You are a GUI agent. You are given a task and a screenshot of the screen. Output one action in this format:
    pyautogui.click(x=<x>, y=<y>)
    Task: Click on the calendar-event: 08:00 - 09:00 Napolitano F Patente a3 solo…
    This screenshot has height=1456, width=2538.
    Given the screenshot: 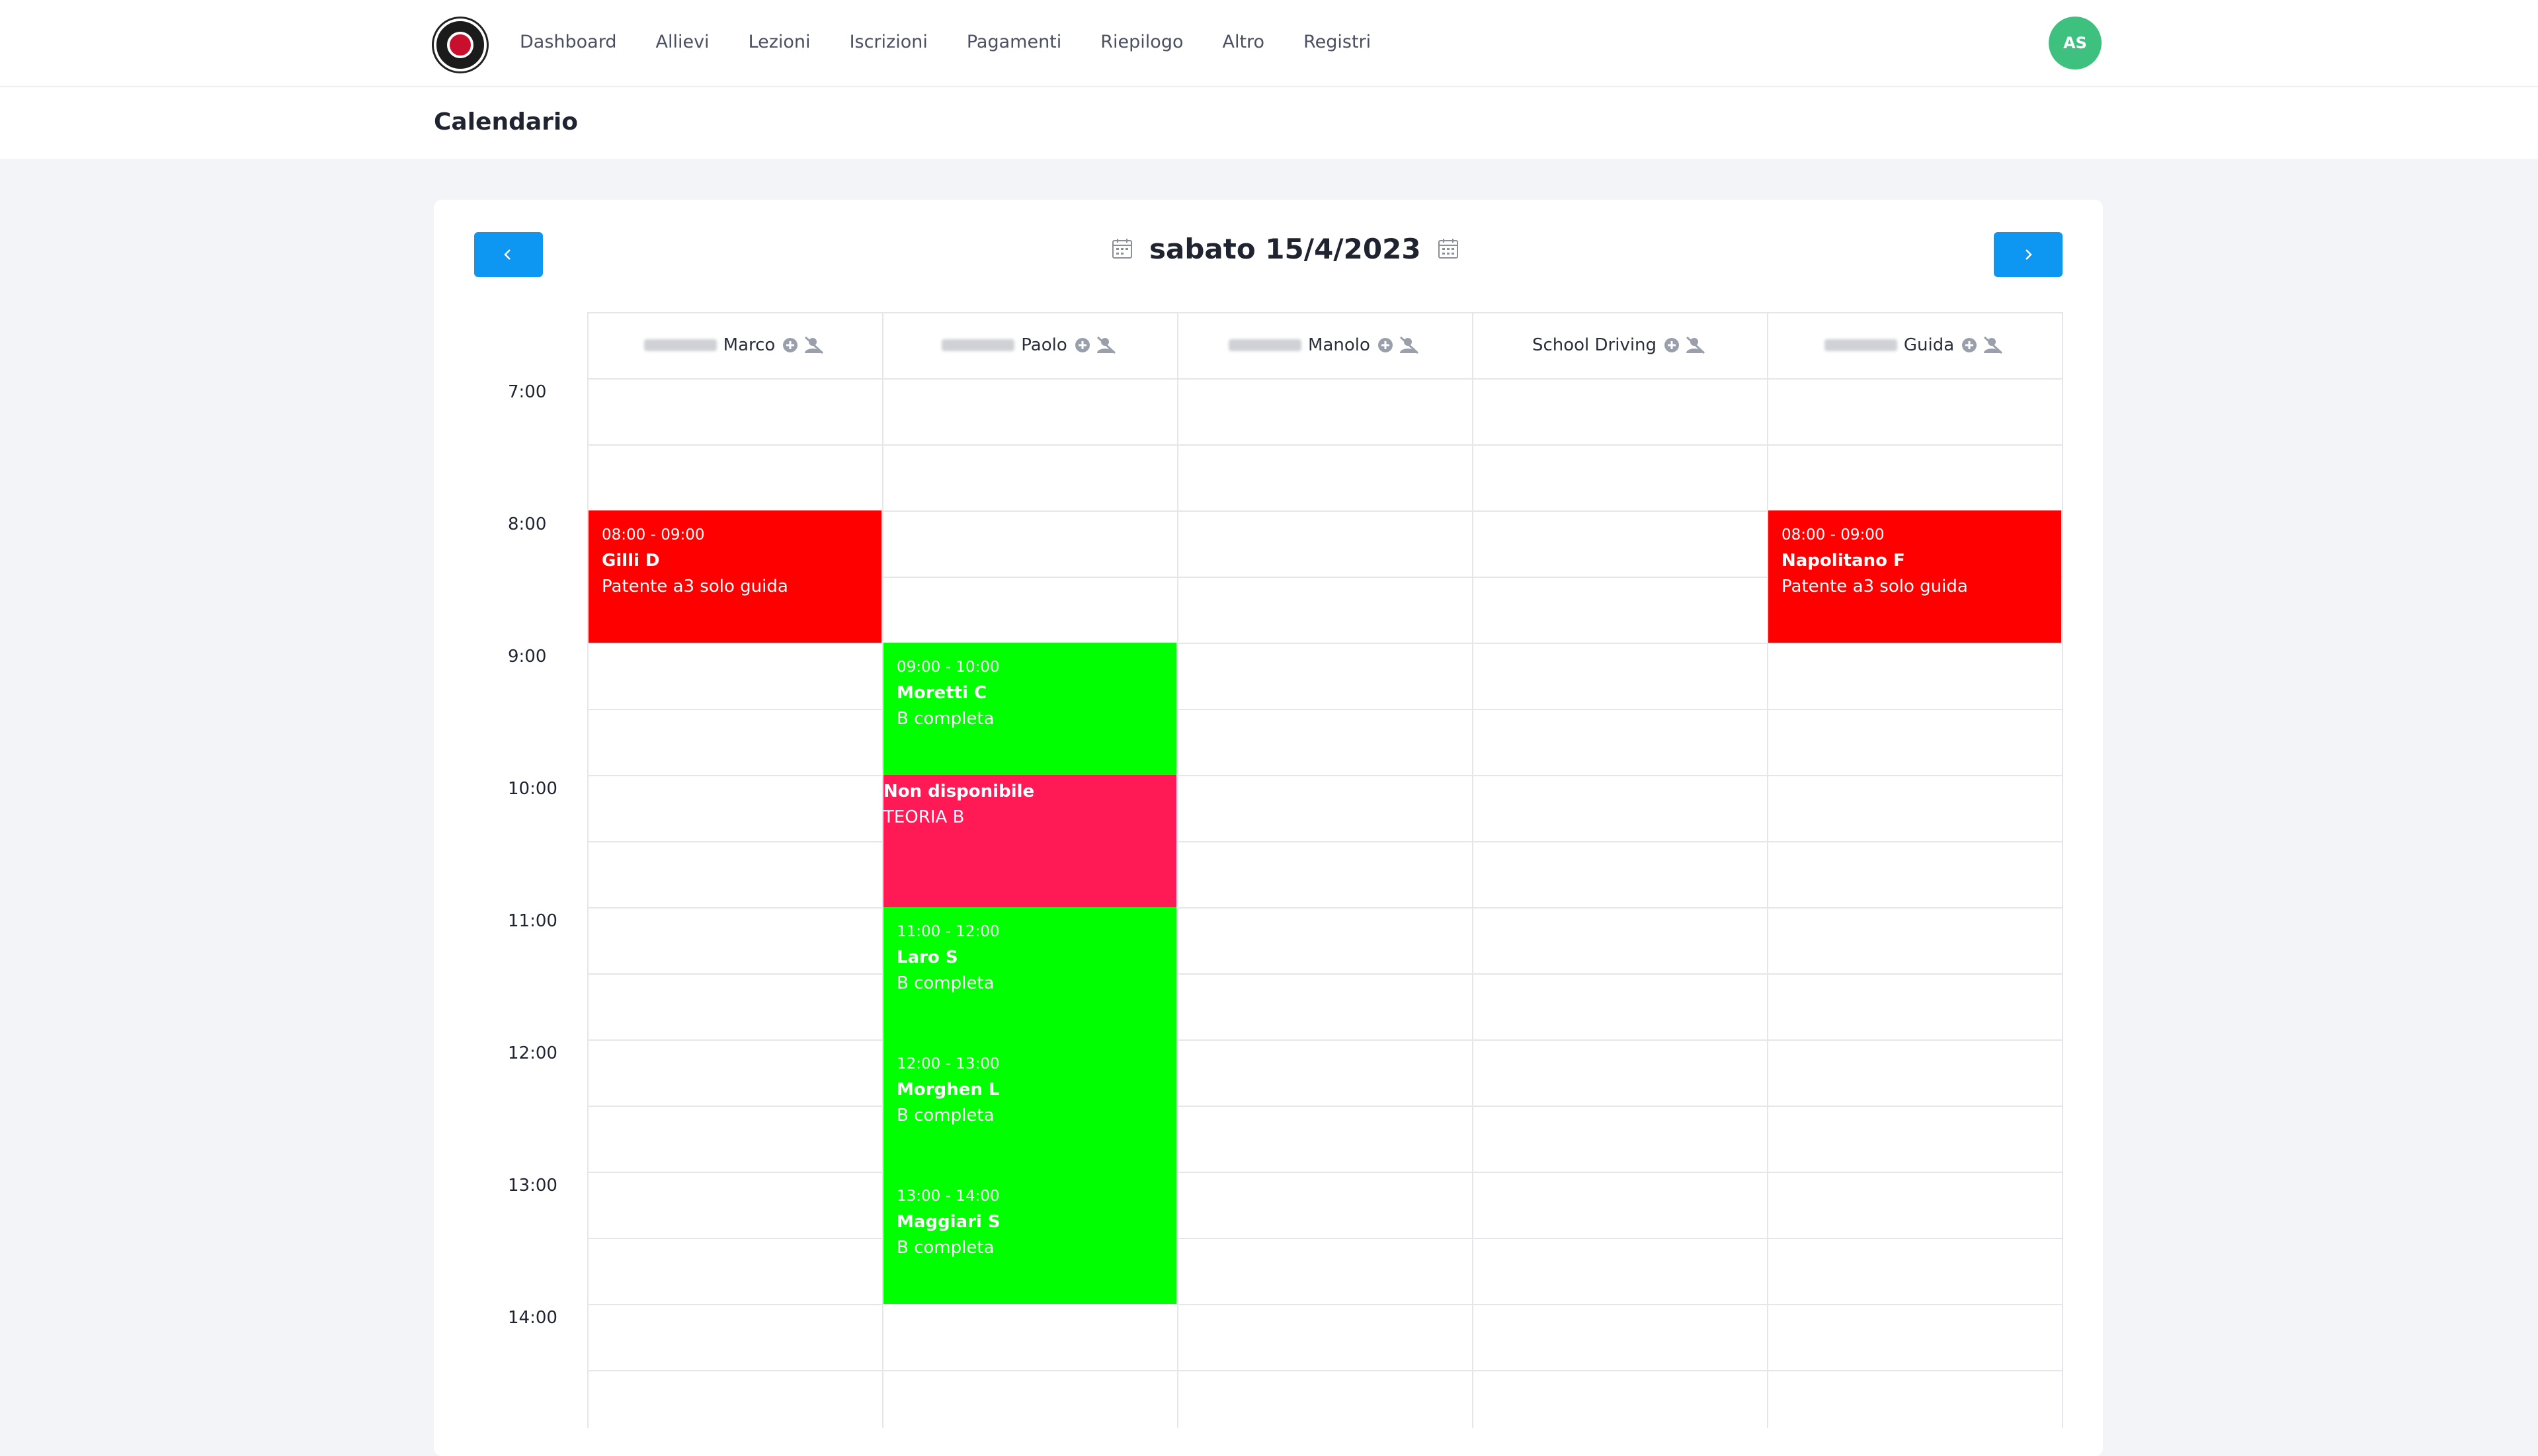 What is the action you would take?
    pyautogui.click(x=1914, y=576)
    